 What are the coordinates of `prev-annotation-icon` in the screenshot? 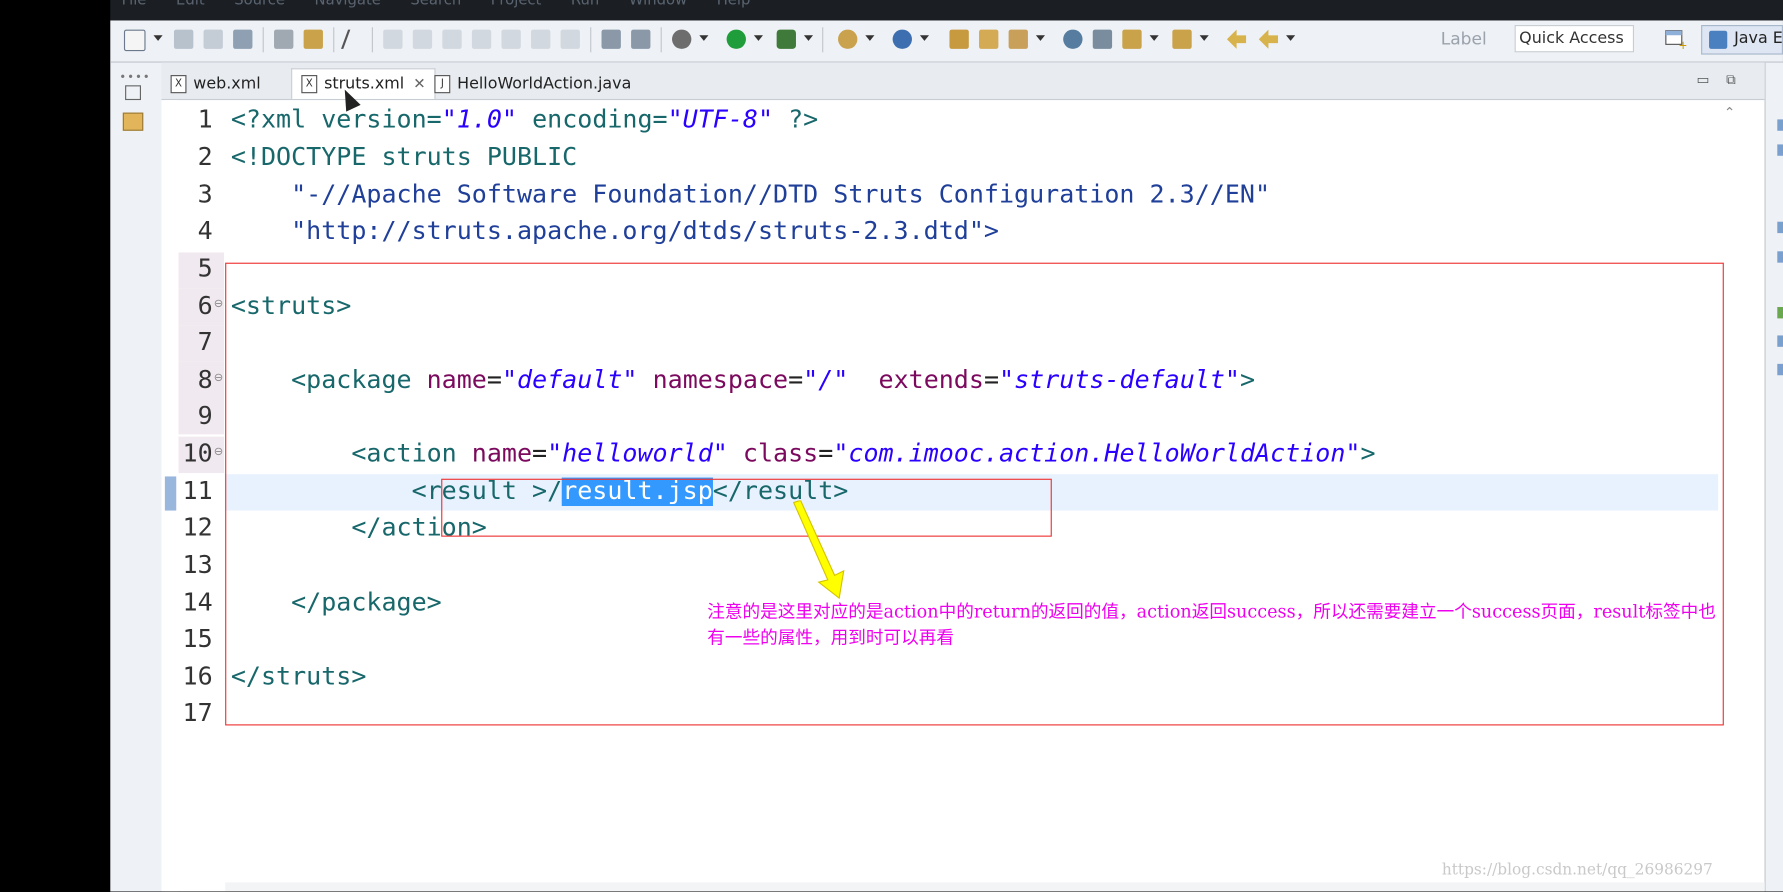 It's located at (1132, 39).